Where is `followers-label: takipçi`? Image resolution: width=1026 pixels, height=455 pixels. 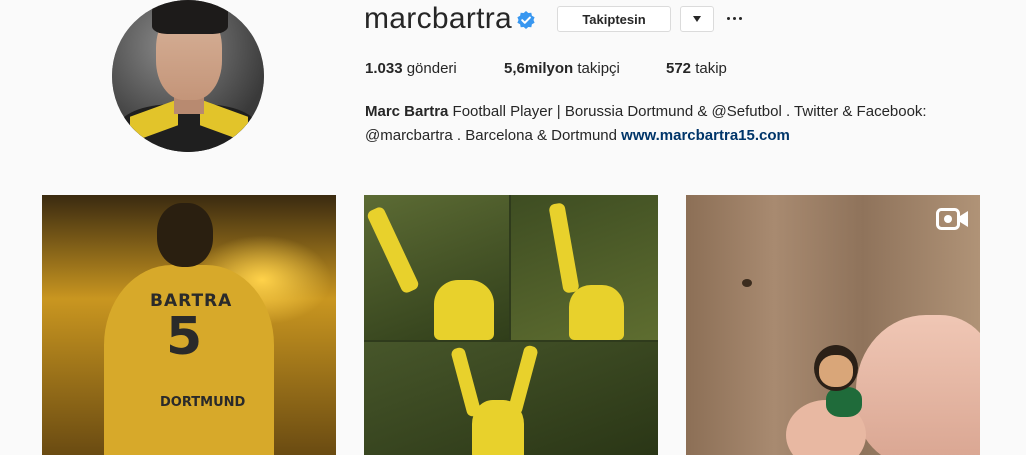
followers-label: takipçi is located at coordinates (598, 68).